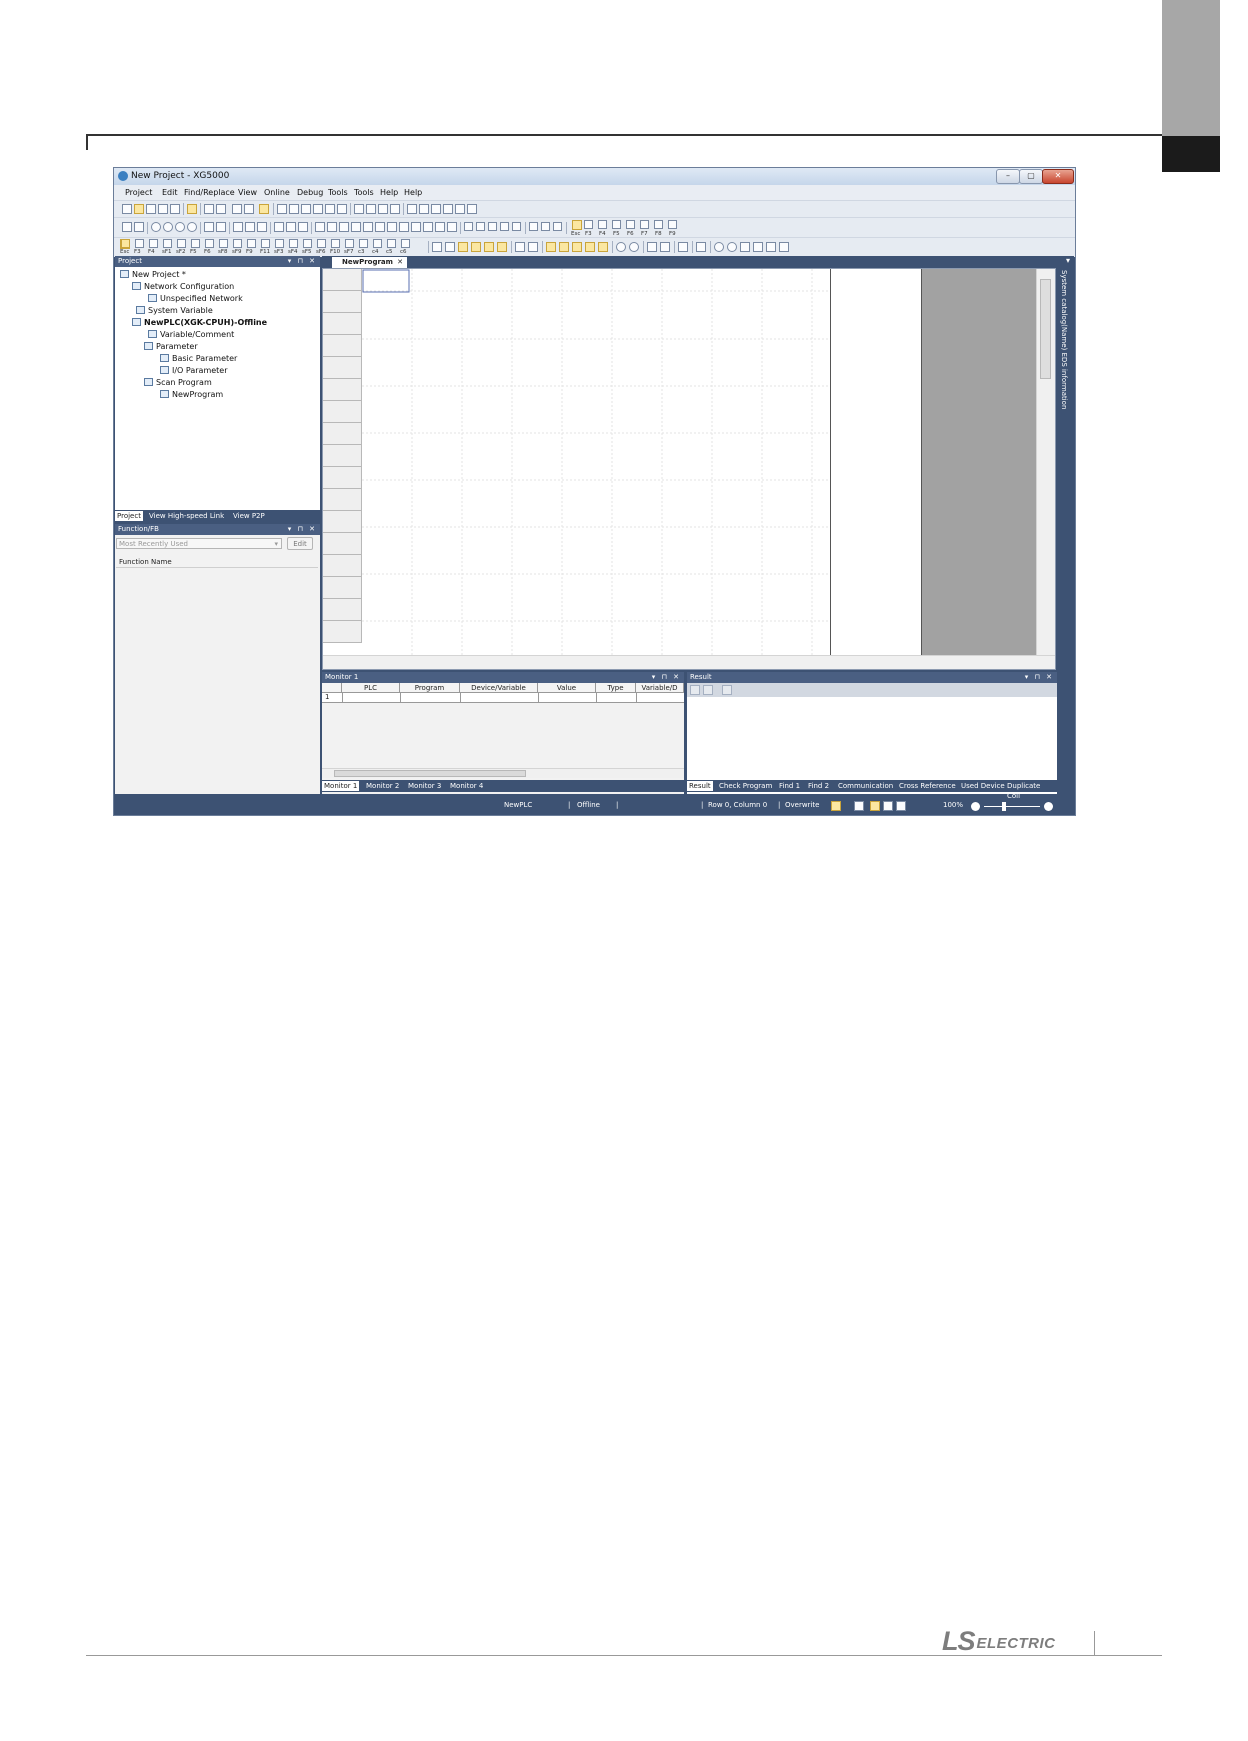 This screenshot has height=1741, width=1248. Describe the element at coordinates (127, 209) in the screenshot. I see `new-file-icon` at that location.